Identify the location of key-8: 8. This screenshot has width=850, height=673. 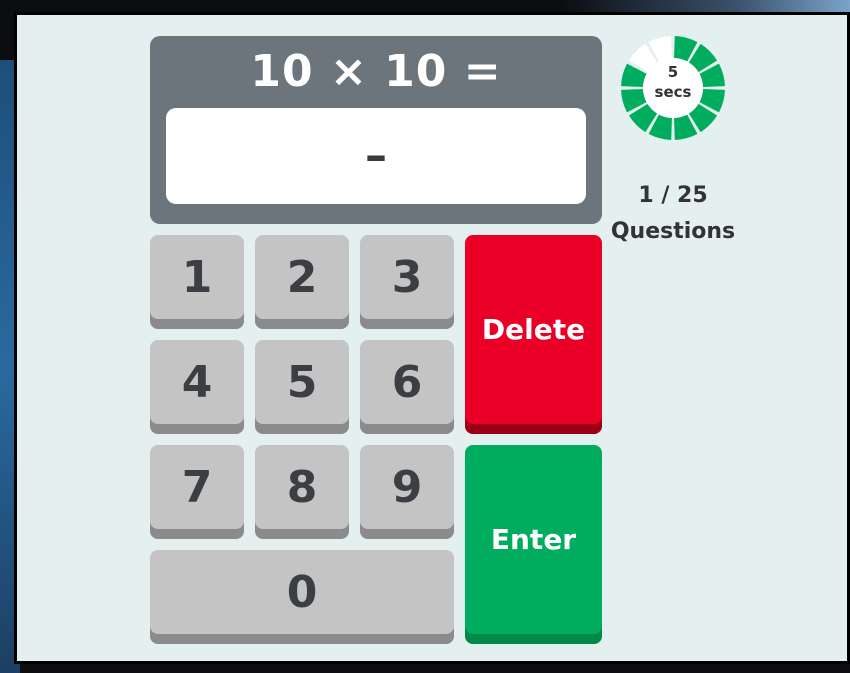
(302, 492).